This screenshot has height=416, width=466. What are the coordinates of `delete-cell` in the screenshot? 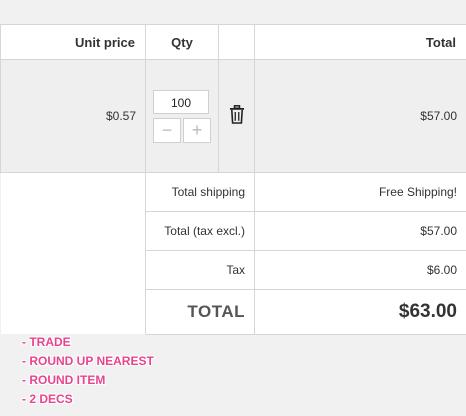 It's located at (236, 116).